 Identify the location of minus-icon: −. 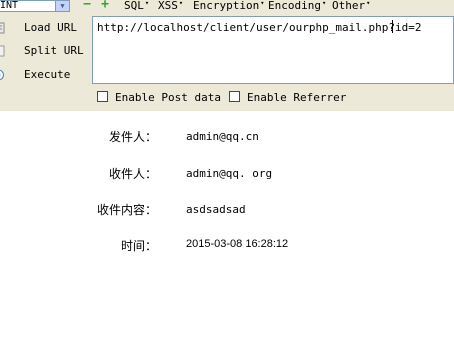
(87, 5).